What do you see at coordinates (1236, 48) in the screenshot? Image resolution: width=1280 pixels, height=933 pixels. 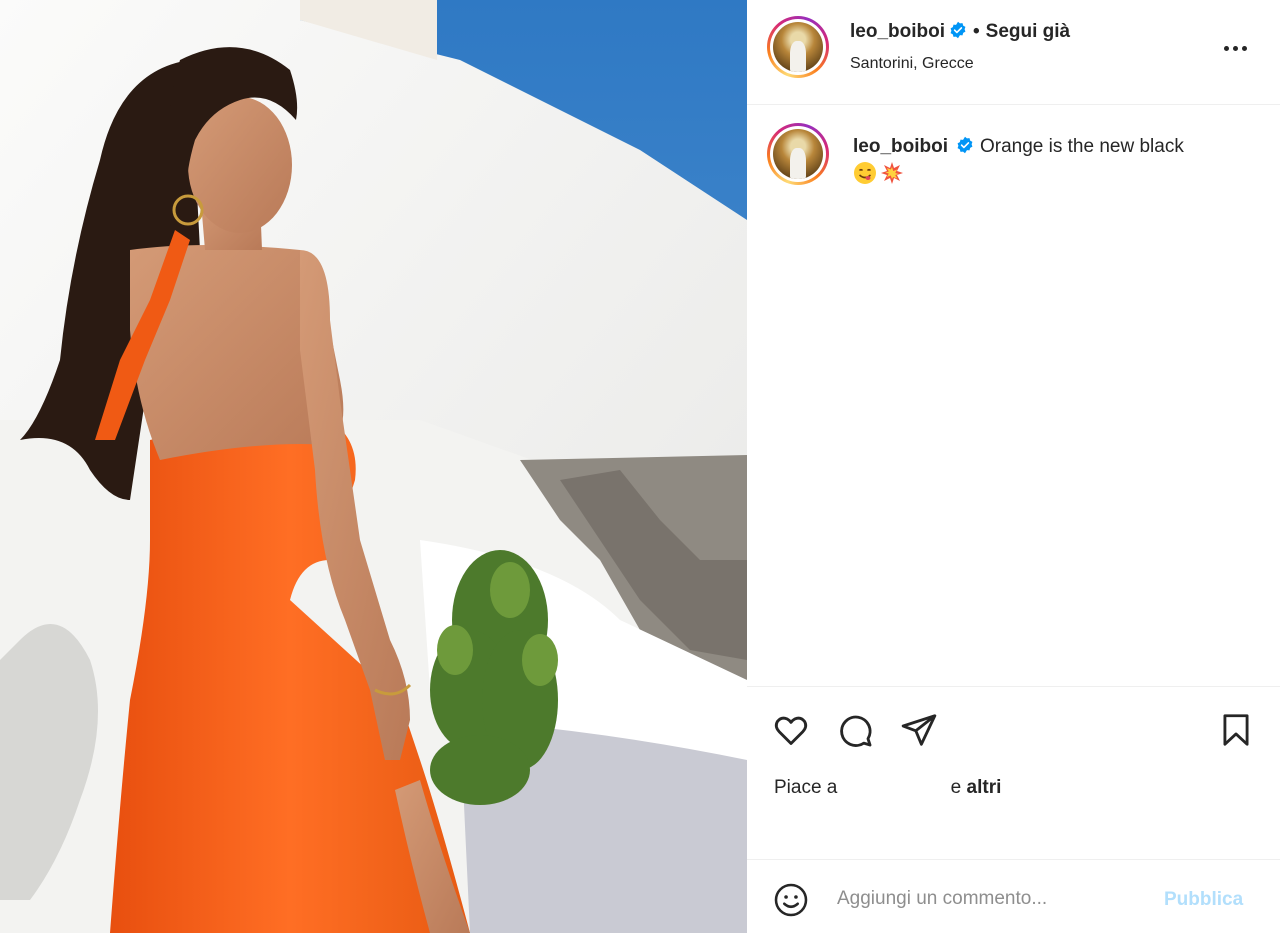 I see `more-options-icon` at bounding box center [1236, 48].